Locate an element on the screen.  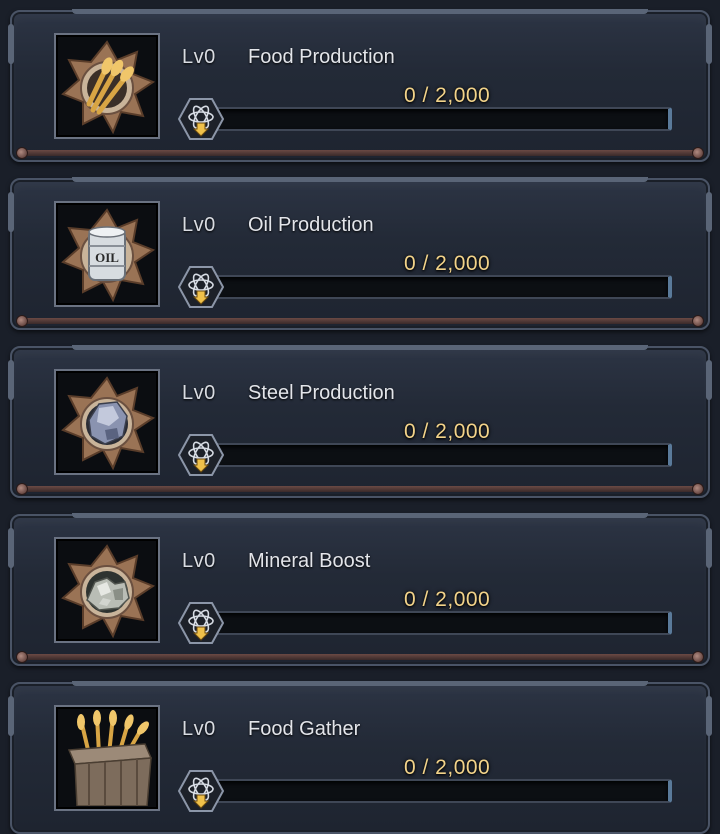
mineral-medal-icon is located at coordinates (108, 591).